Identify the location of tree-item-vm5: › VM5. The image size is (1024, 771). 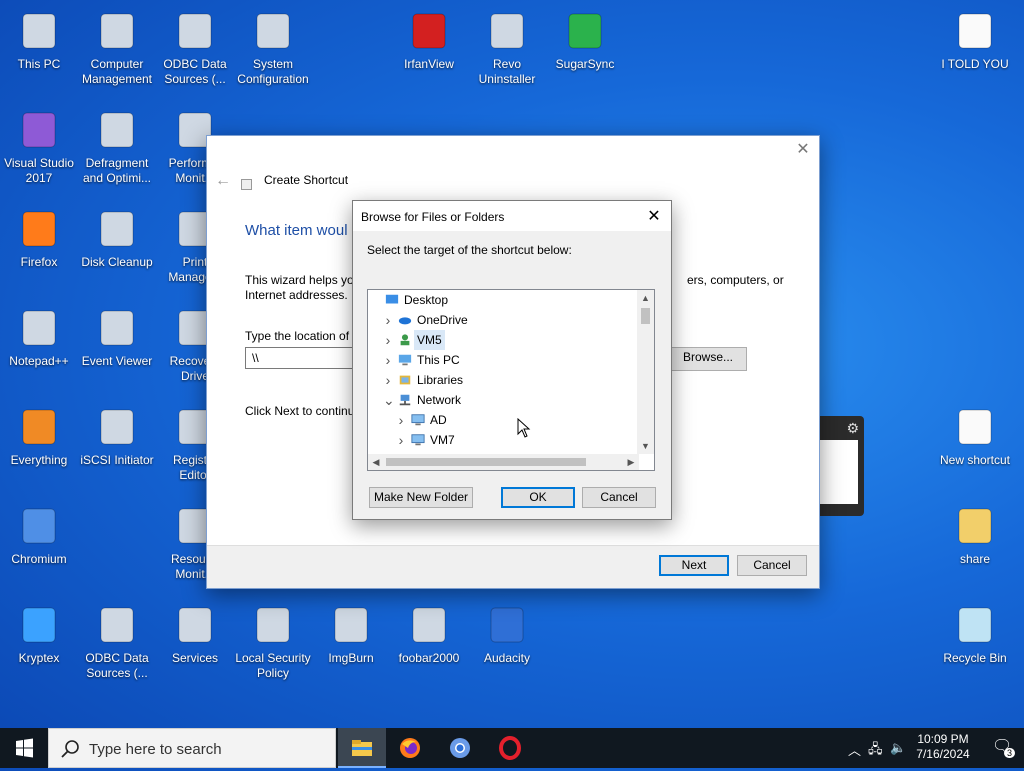
(503, 340).